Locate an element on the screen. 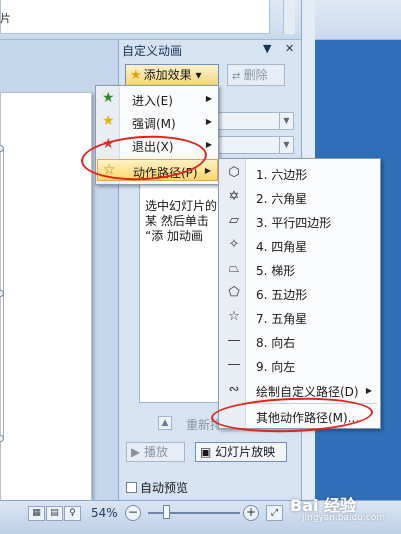  menu-item-hexagon: ⬡ 1. 六边形 is located at coordinates (300, 173).